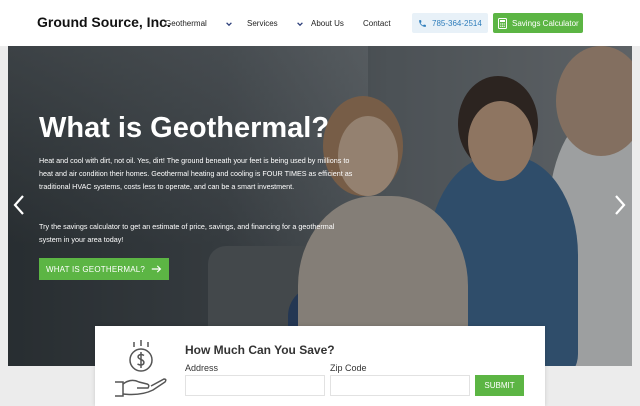 The width and height of the screenshot is (640, 406). What do you see at coordinates (260, 350) in the screenshot?
I see `savings-form-title: How Much Can You Save?` at bounding box center [260, 350].